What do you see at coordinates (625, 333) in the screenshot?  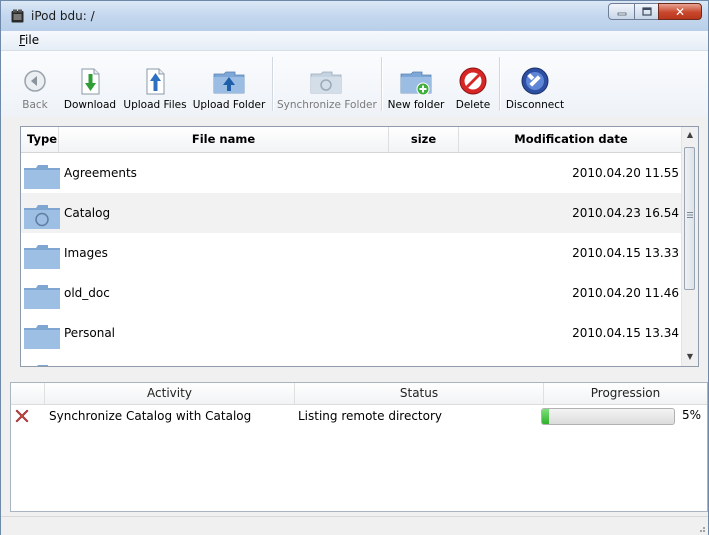 I see `file-modified-date: 2010.04.15 13.34` at bounding box center [625, 333].